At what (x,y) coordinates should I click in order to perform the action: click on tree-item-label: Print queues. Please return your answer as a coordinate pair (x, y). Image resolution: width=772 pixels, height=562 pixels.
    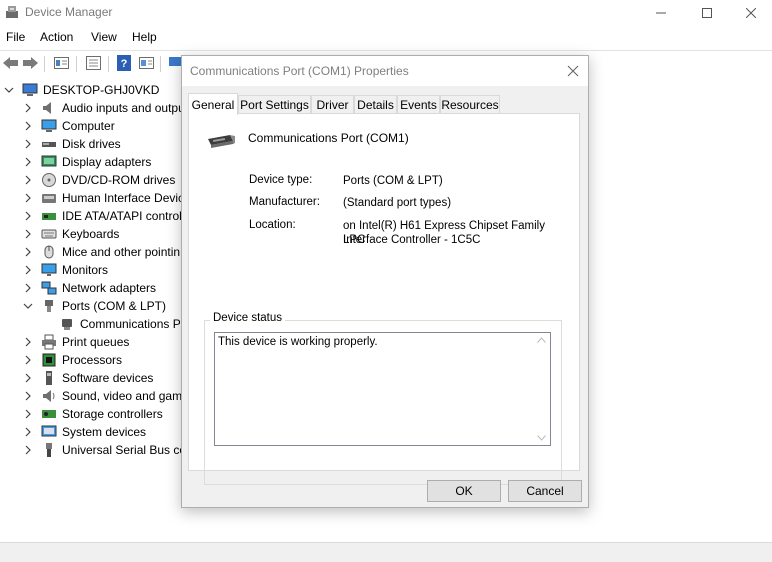
    Looking at the image, I should click on (96, 342).